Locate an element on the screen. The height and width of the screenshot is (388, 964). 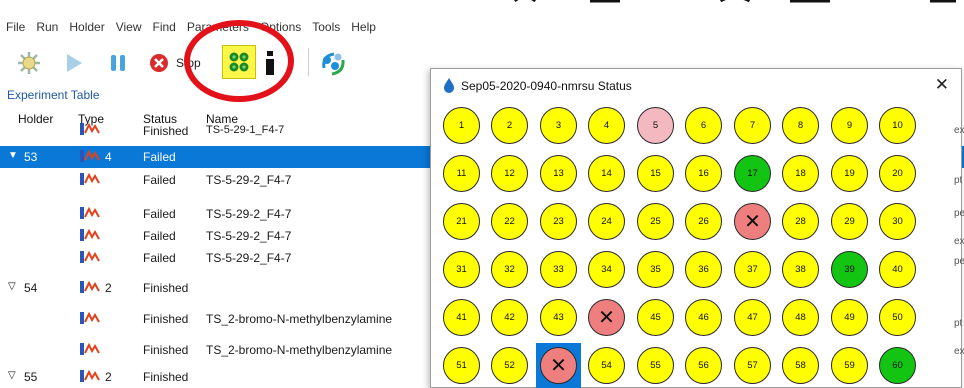
sample-slot-6: 6 is located at coordinates (703, 125).